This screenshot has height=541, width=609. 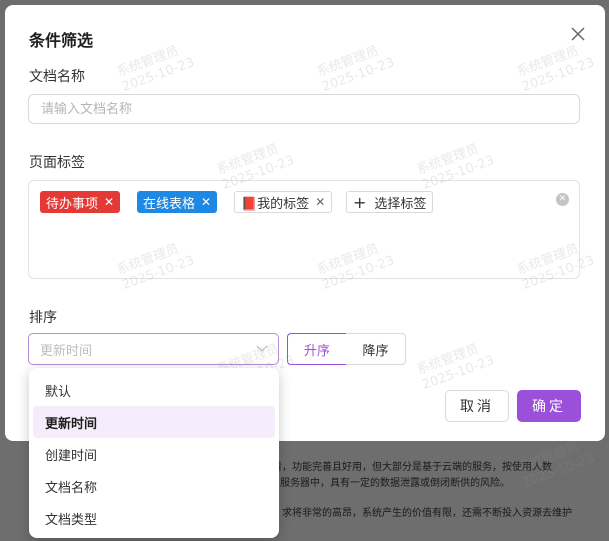 I want to click on tag-label: 待办事项, so click(x=72, y=204).